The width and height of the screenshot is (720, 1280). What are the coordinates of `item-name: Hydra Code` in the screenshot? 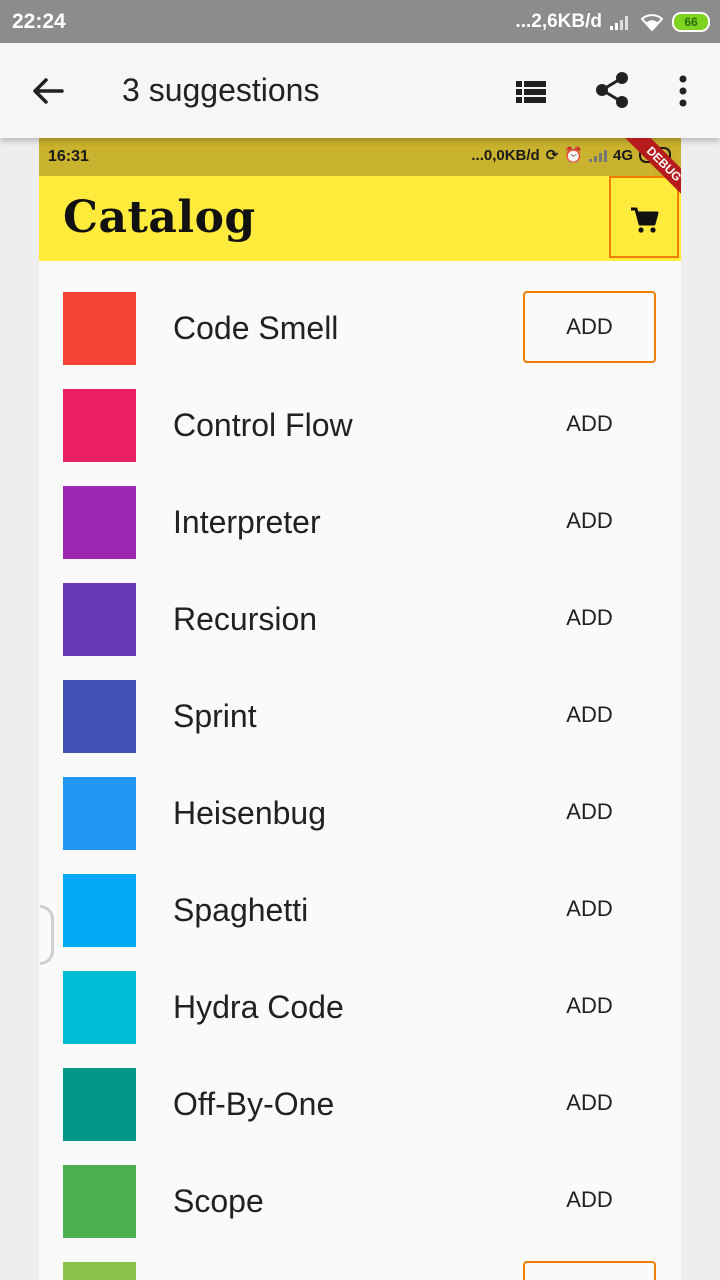 It's located at (258, 1007).